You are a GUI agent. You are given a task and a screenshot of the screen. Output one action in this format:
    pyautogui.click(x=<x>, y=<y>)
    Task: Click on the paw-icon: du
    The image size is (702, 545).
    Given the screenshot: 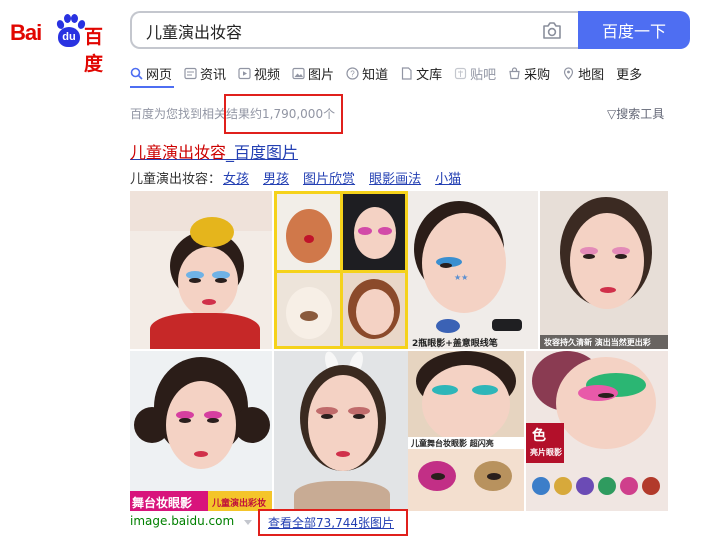 What is the action you would take?
    pyautogui.click(x=70, y=32)
    